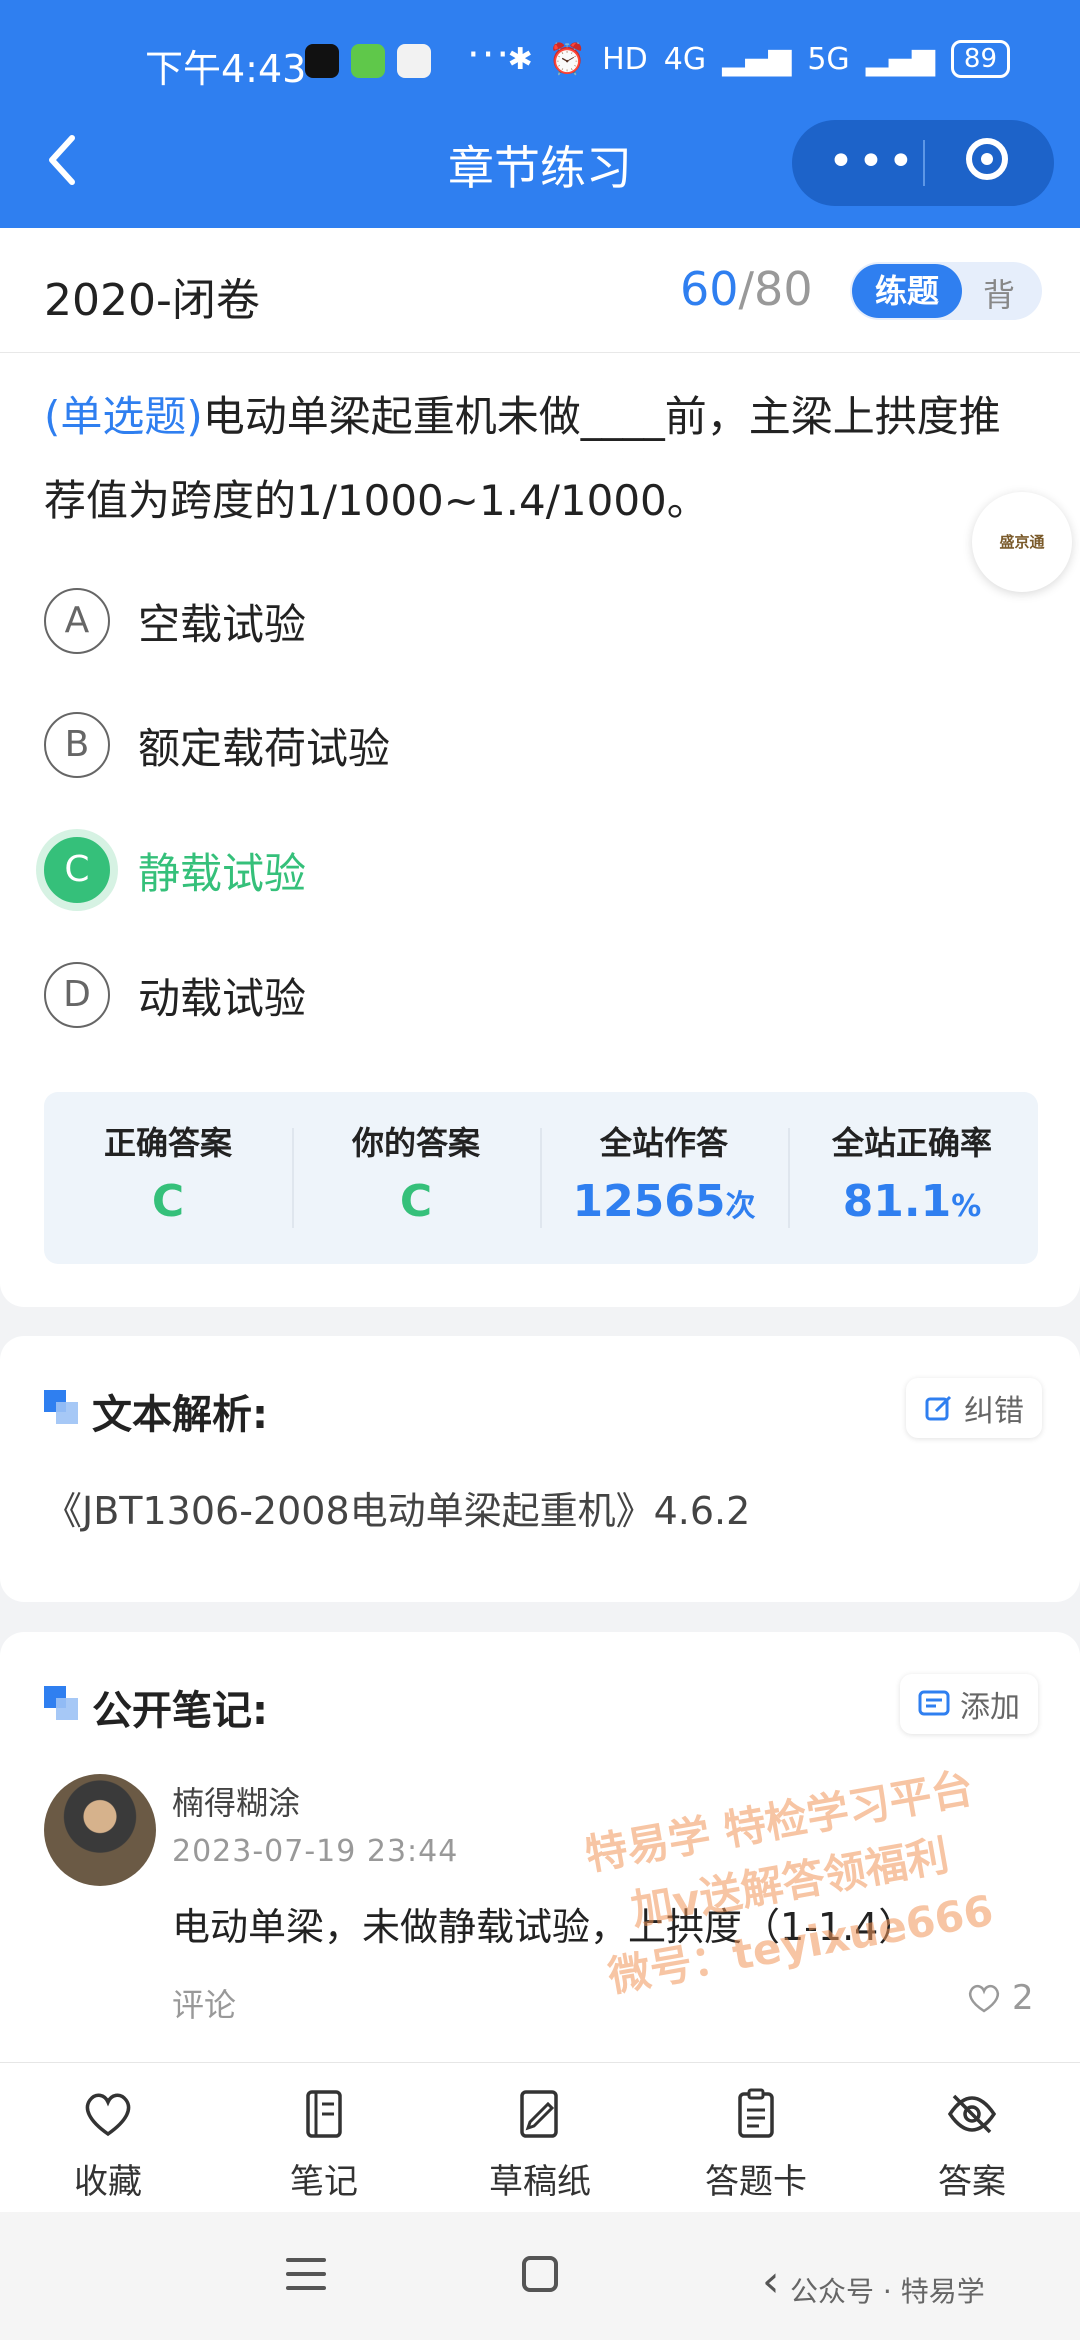 Image resolution: width=1080 pixels, height=2340 pixels. Describe the element at coordinates (77, 870) in the screenshot. I see `option-letter: C` at that location.